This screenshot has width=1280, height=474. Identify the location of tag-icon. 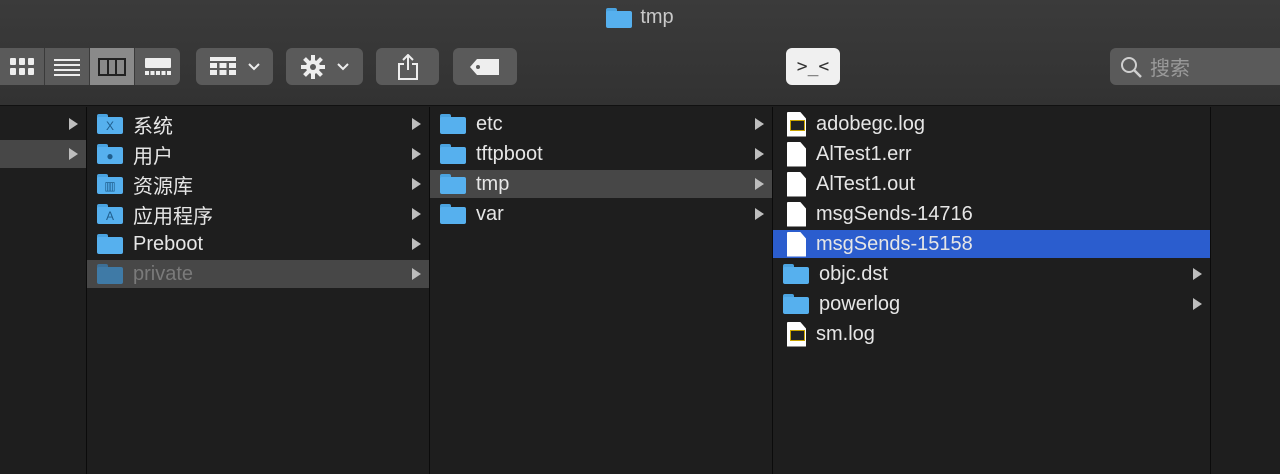
(484, 66).